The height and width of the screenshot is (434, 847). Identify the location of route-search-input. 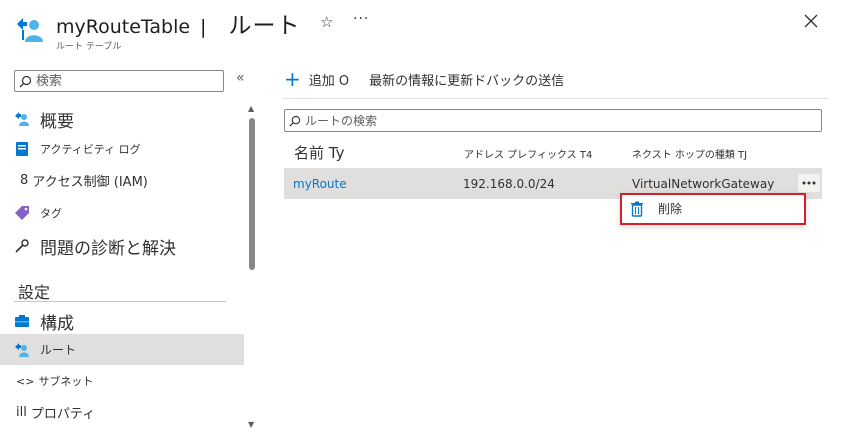
(555, 120).